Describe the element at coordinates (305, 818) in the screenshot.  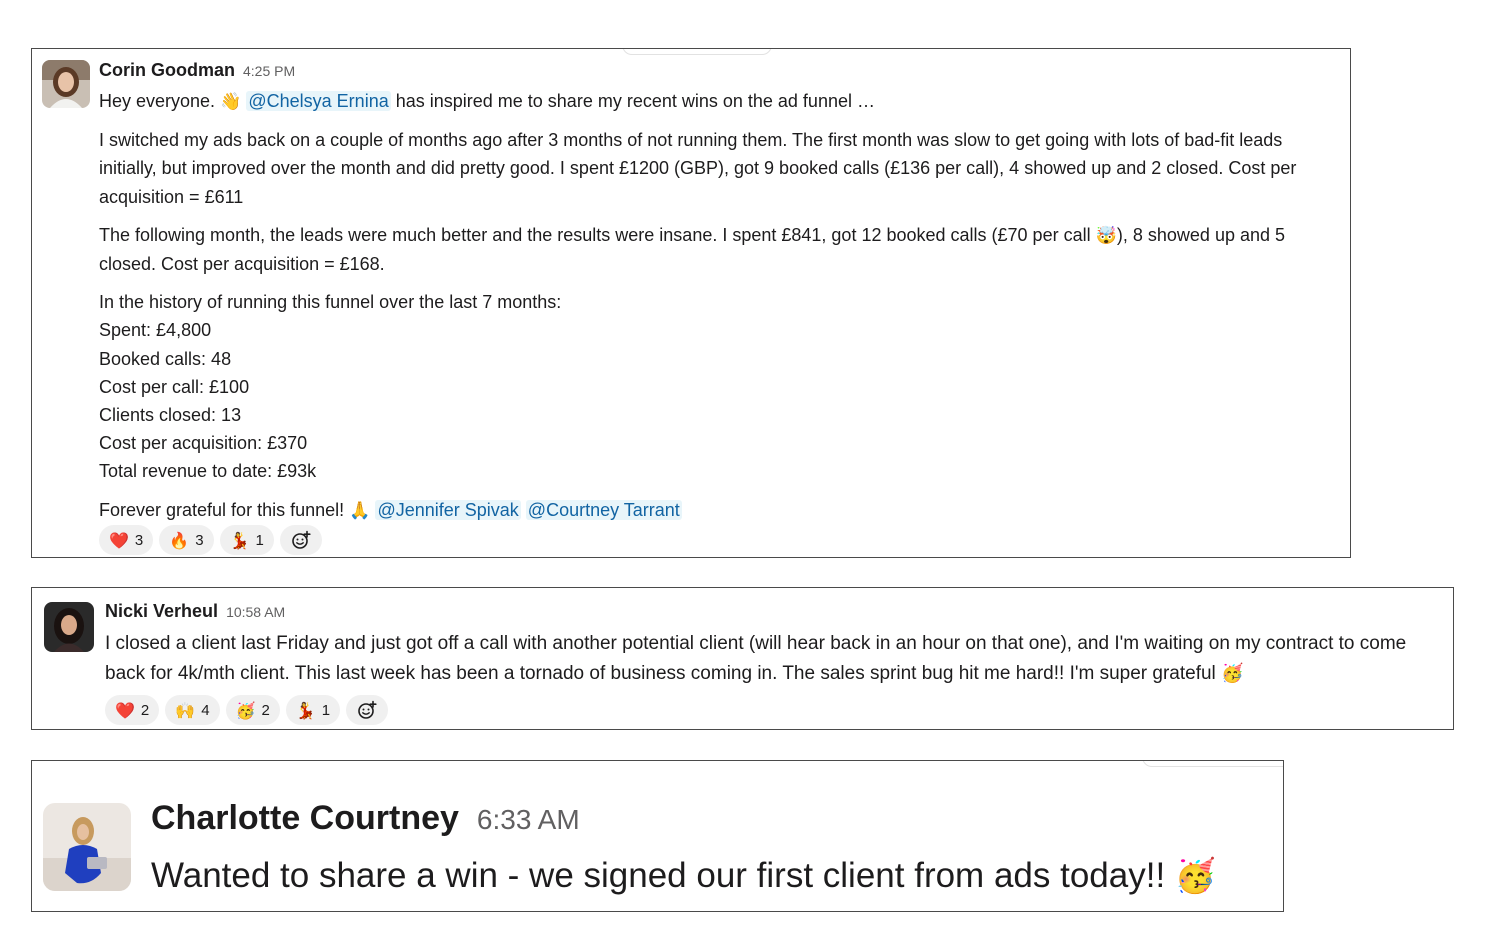
I see `author-name: Charlotte Courtney` at that location.